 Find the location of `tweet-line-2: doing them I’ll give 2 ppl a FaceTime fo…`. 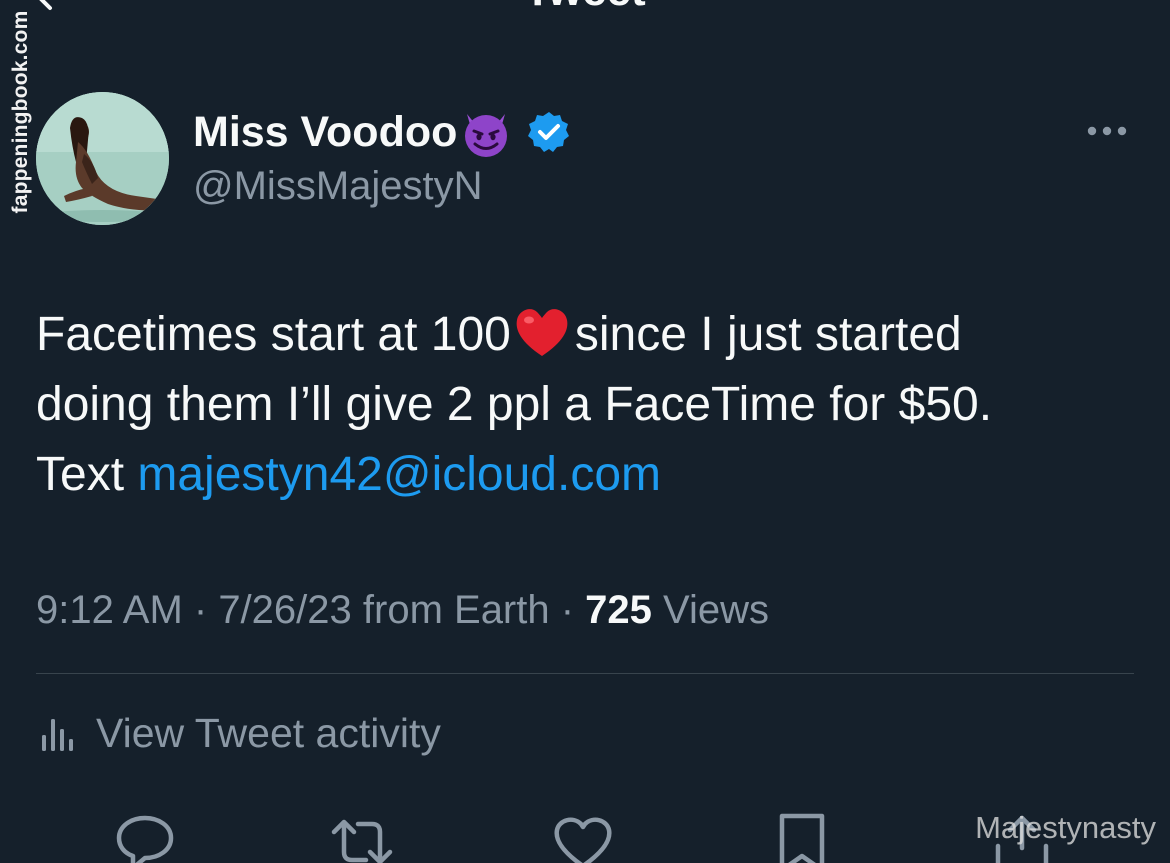

tweet-line-2: doing them I’ll give 2 ppl a FaceTime fo… is located at coordinates (514, 404).